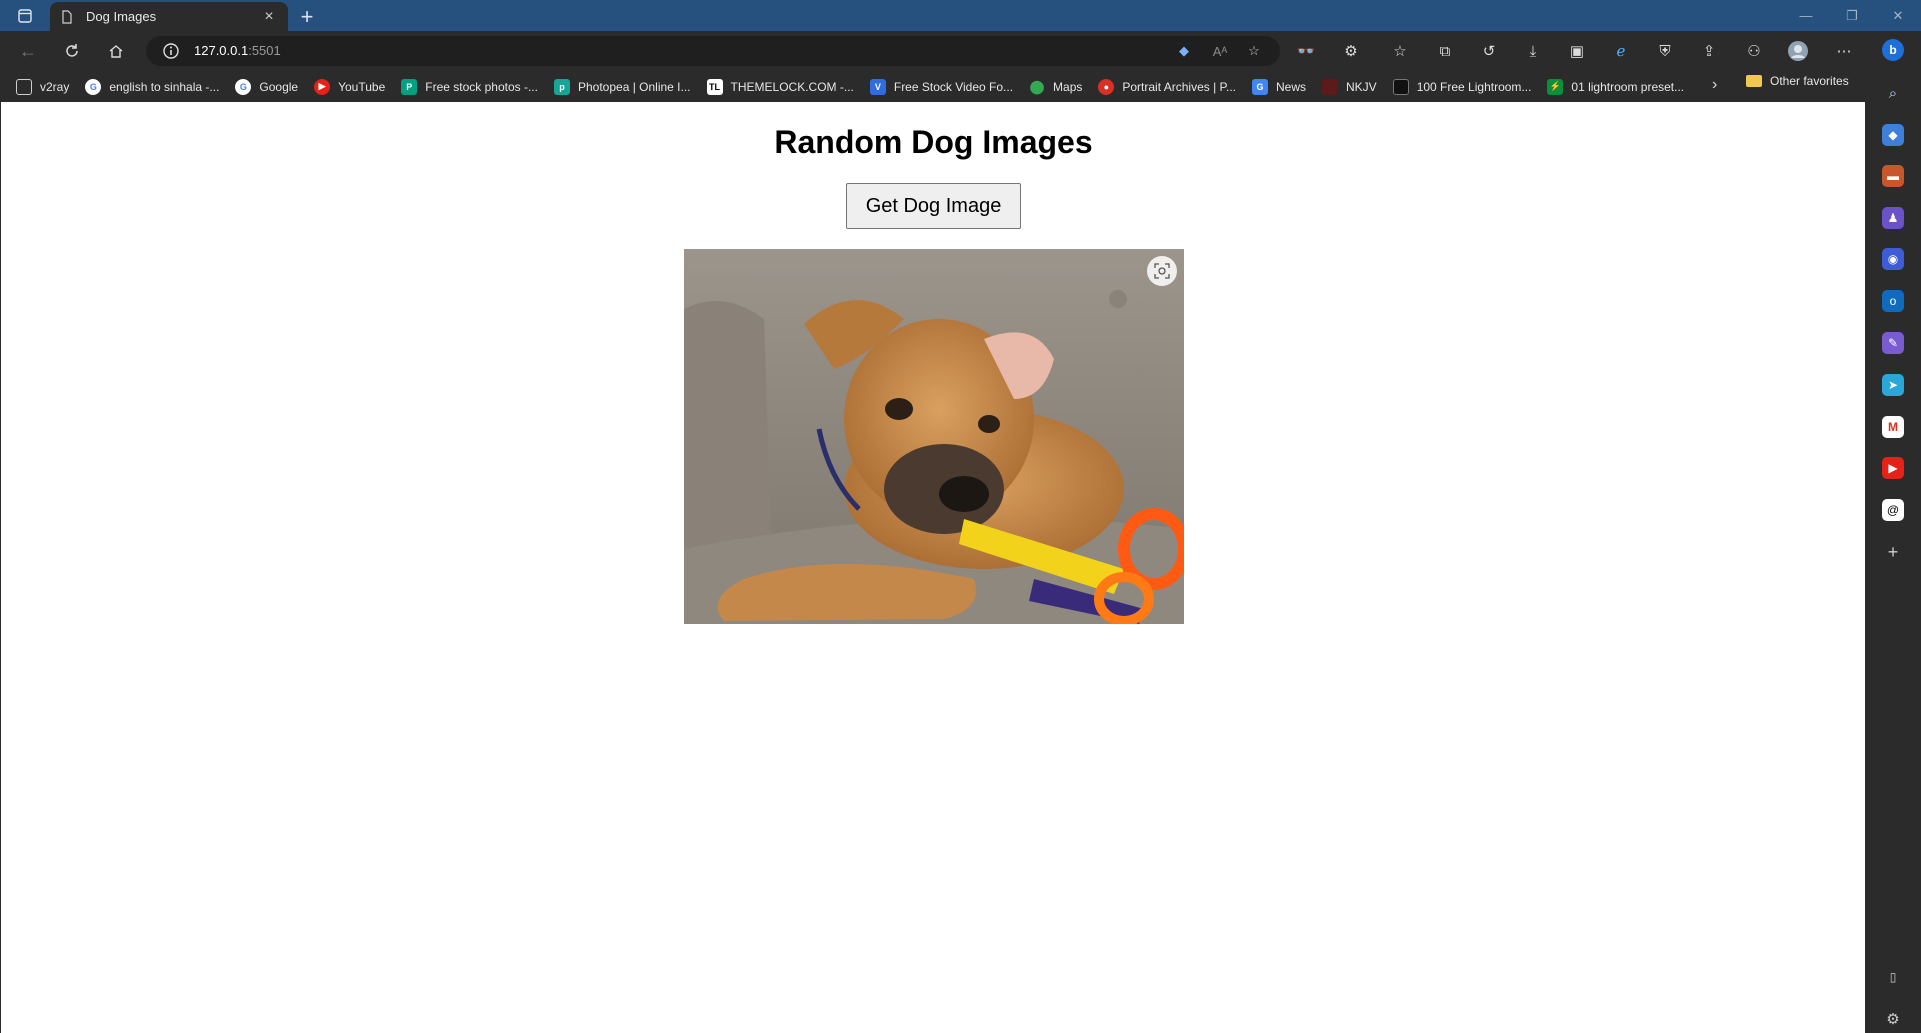 The height and width of the screenshot is (1033, 1921). I want to click on refresh-button, so click(72, 51).